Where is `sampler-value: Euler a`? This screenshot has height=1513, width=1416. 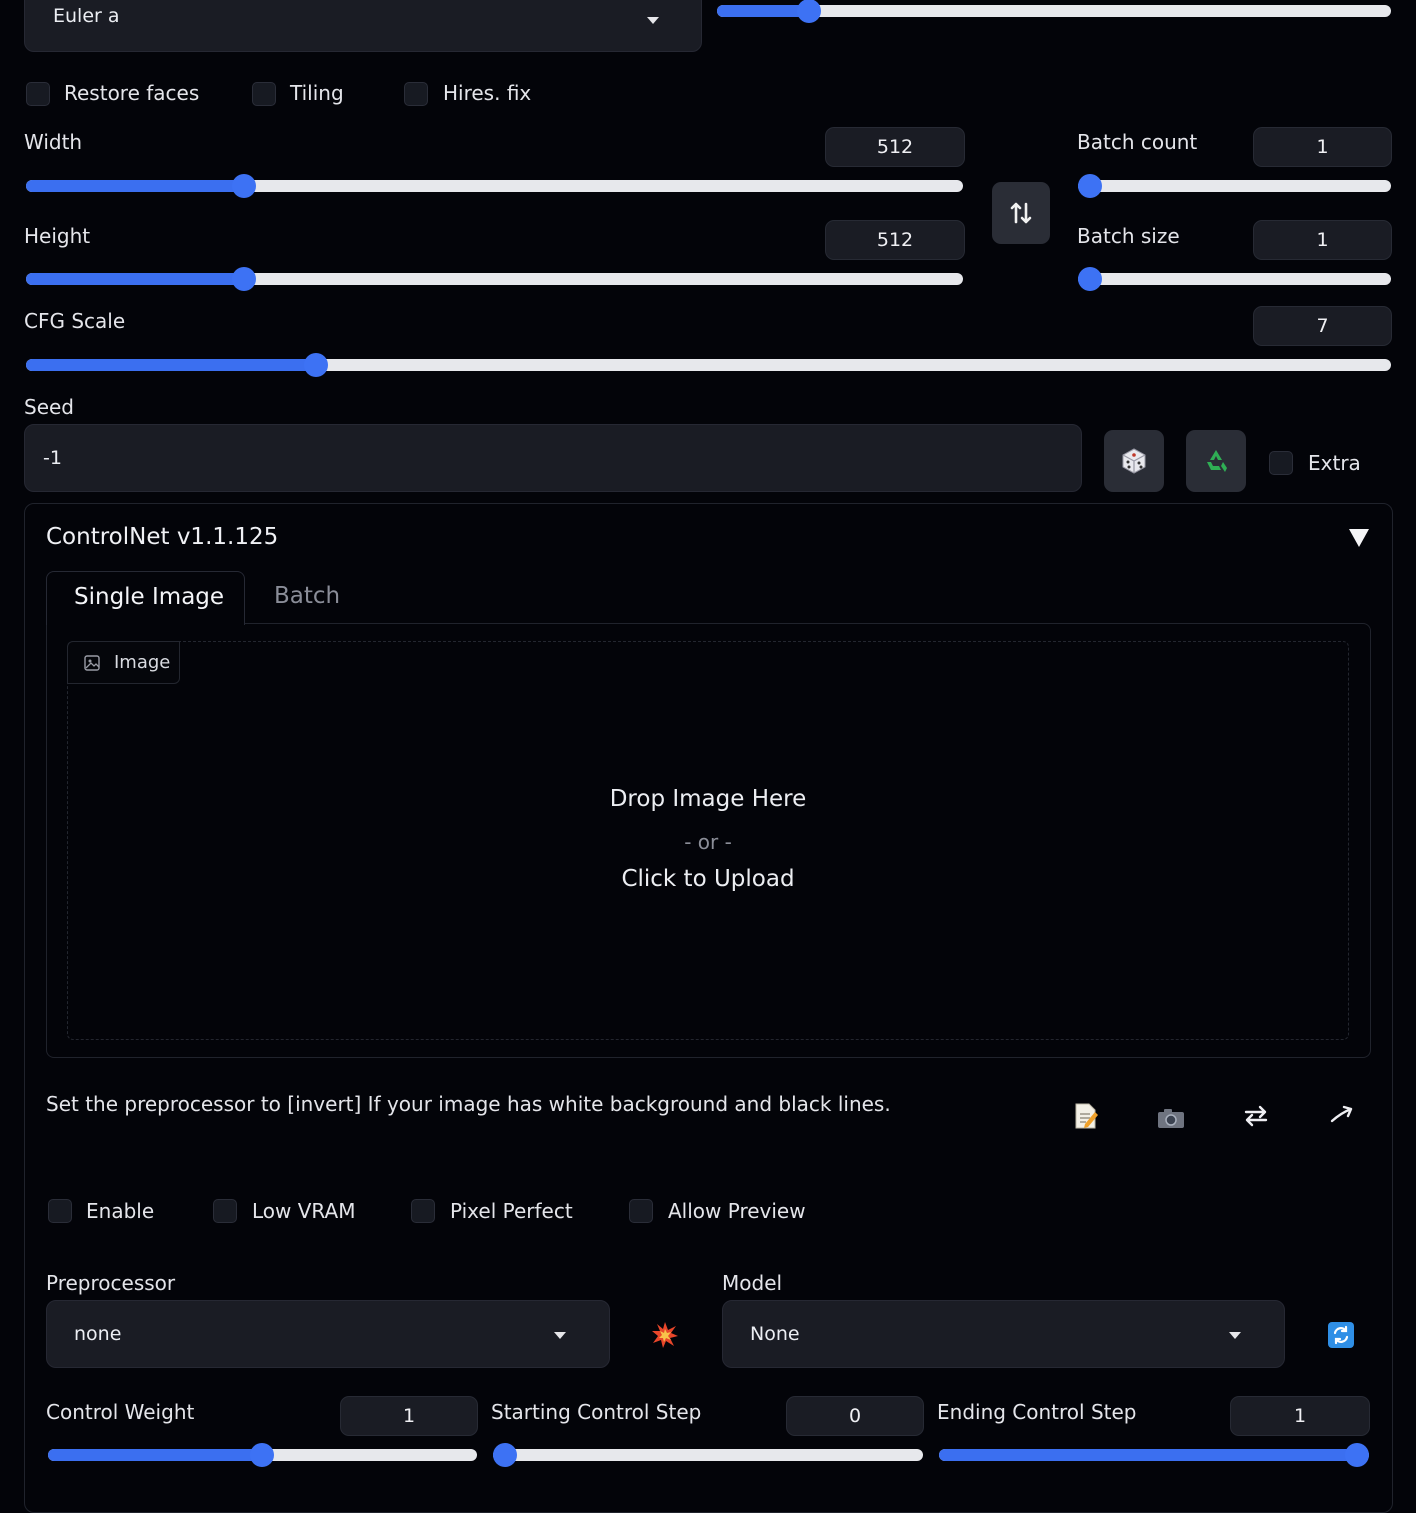 sampler-value: Euler a is located at coordinates (86, 16).